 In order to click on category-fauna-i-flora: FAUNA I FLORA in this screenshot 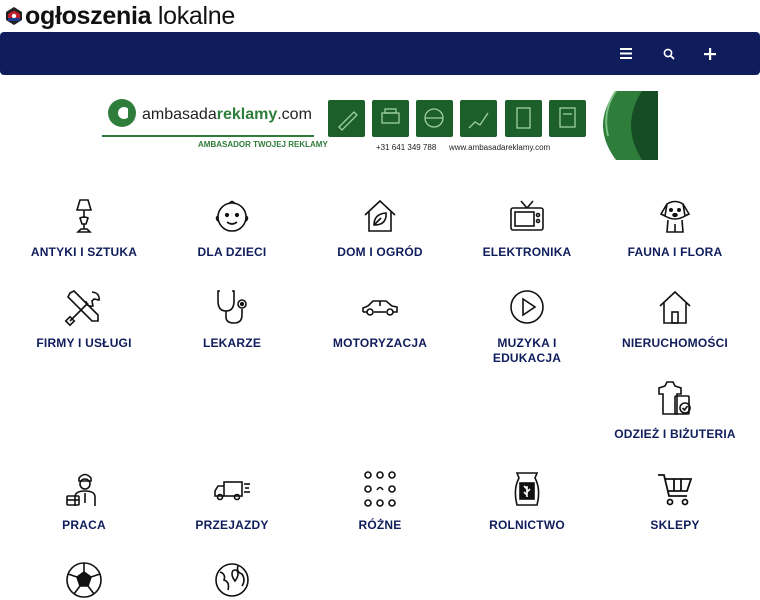, I will do `click(675, 228)`.